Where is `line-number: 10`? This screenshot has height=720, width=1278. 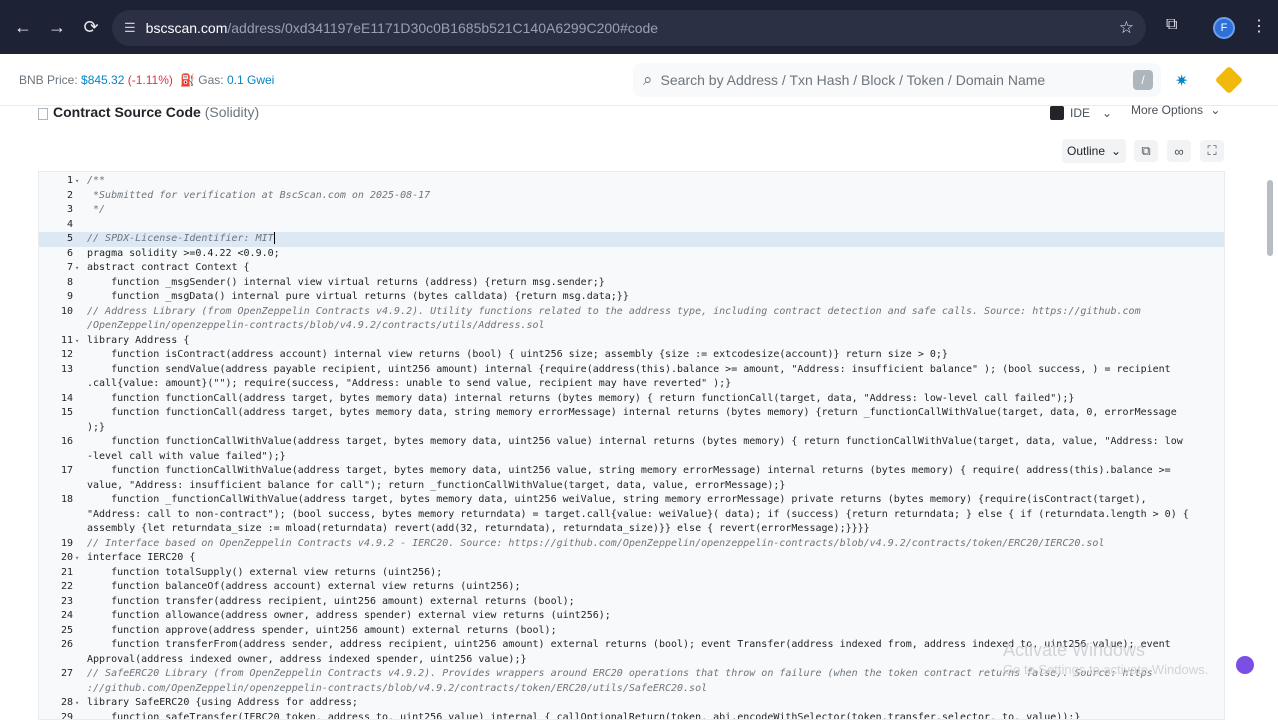 line-number: 10 is located at coordinates (66, 311).